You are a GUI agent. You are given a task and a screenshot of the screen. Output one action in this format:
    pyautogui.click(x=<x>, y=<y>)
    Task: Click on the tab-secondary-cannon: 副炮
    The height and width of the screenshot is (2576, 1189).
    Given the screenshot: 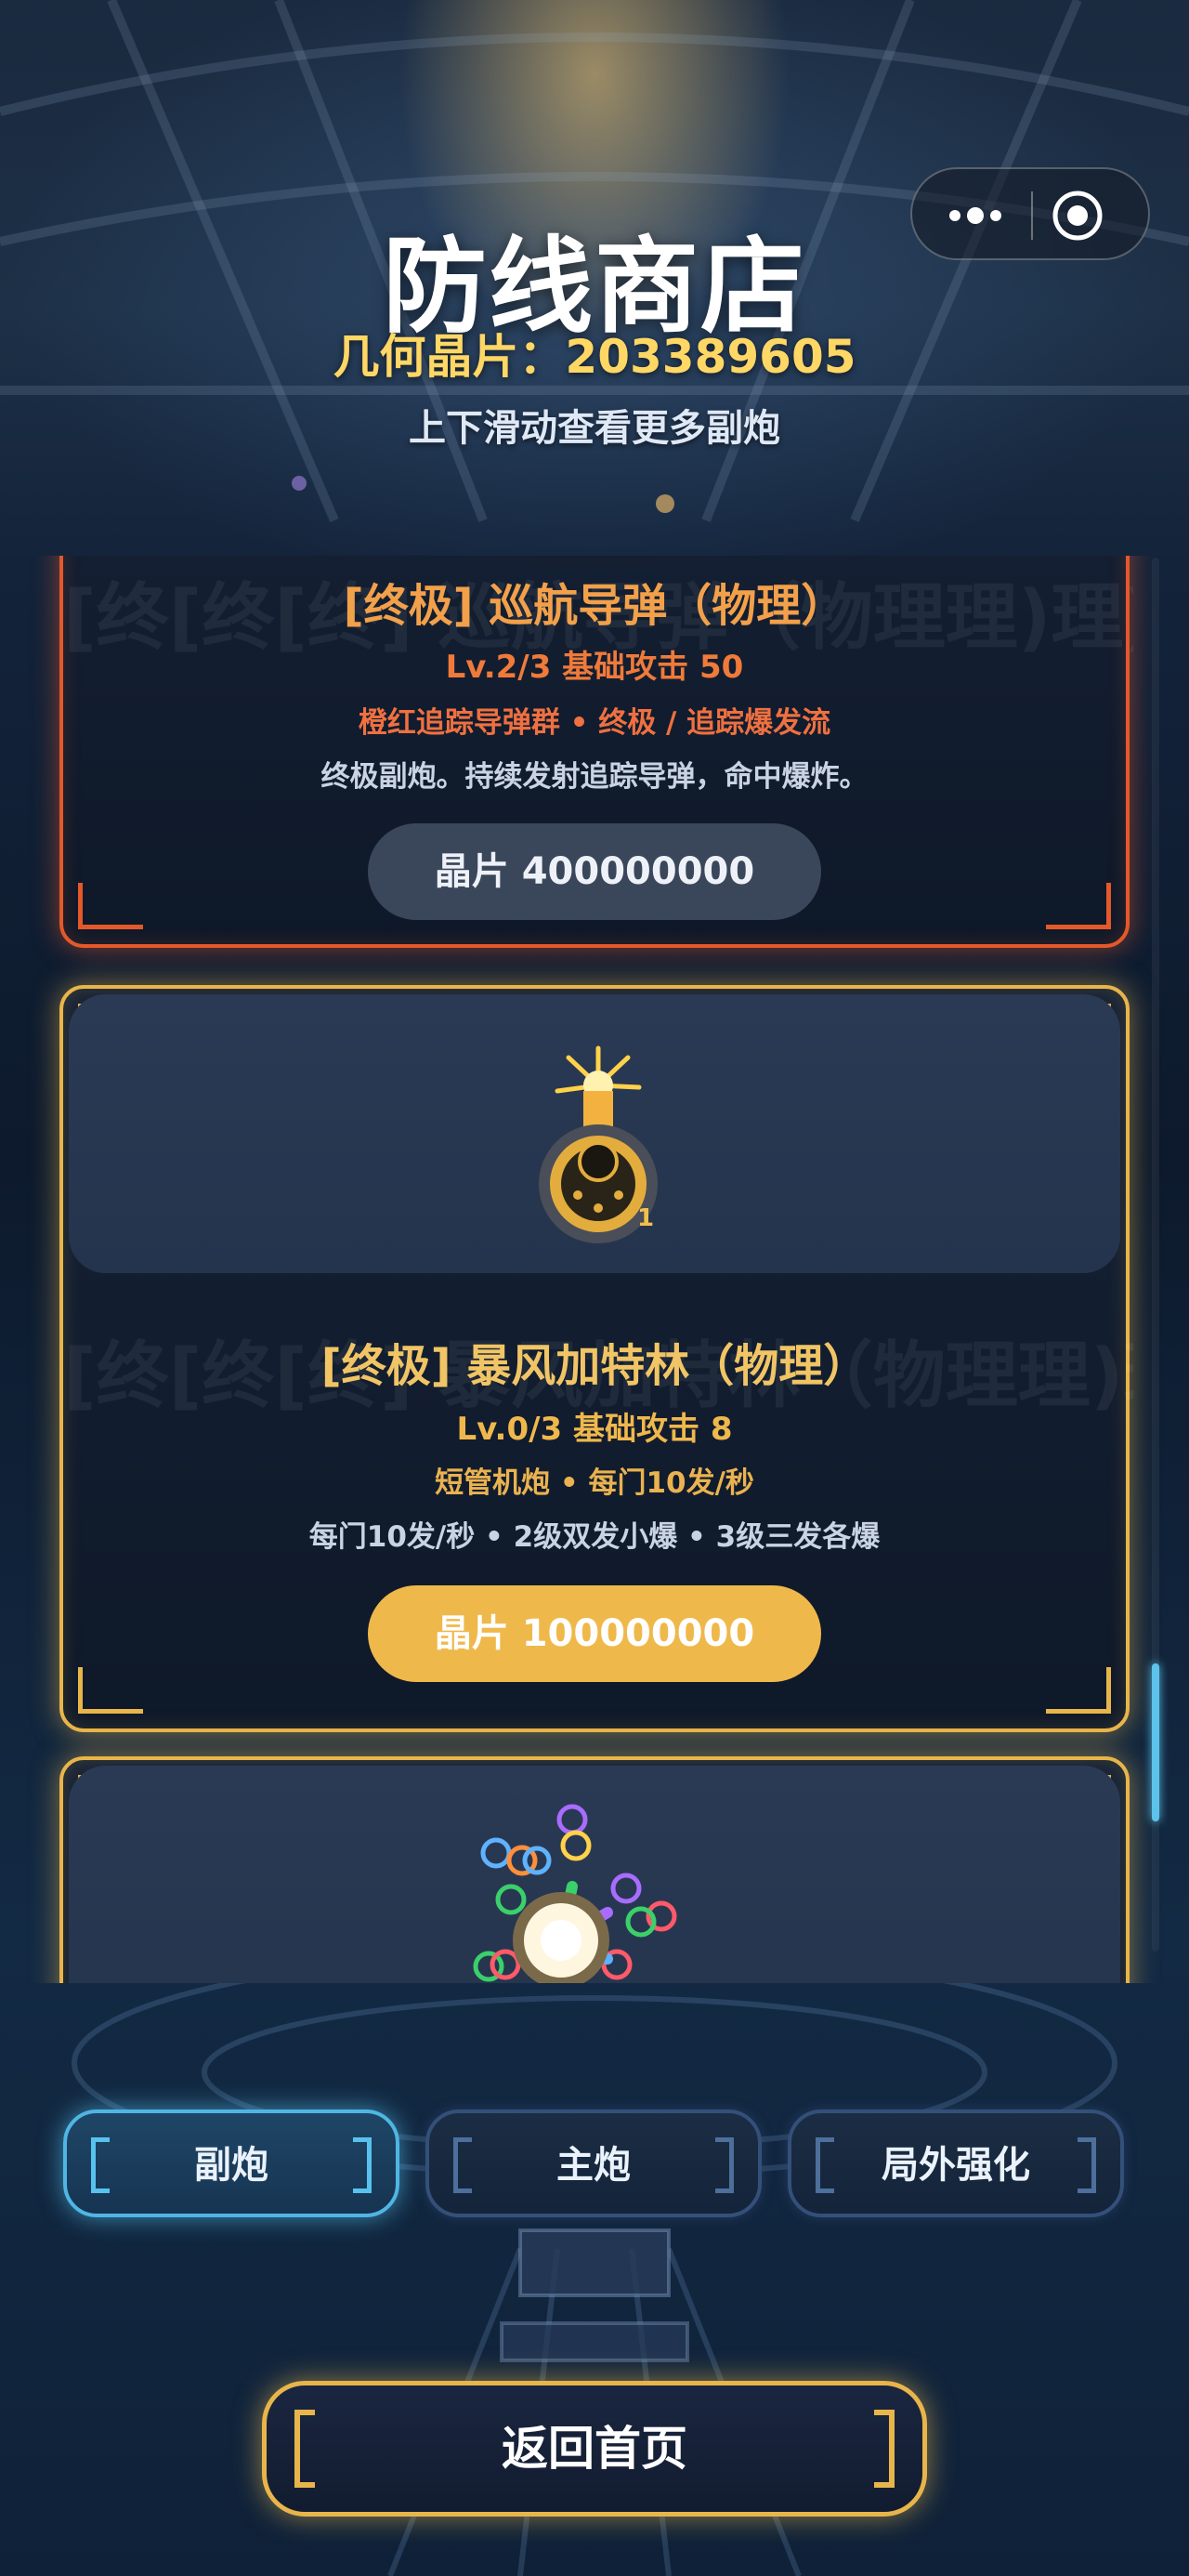 What is the action you would take?
    pyautogui.click(x=231, y=2163)
    